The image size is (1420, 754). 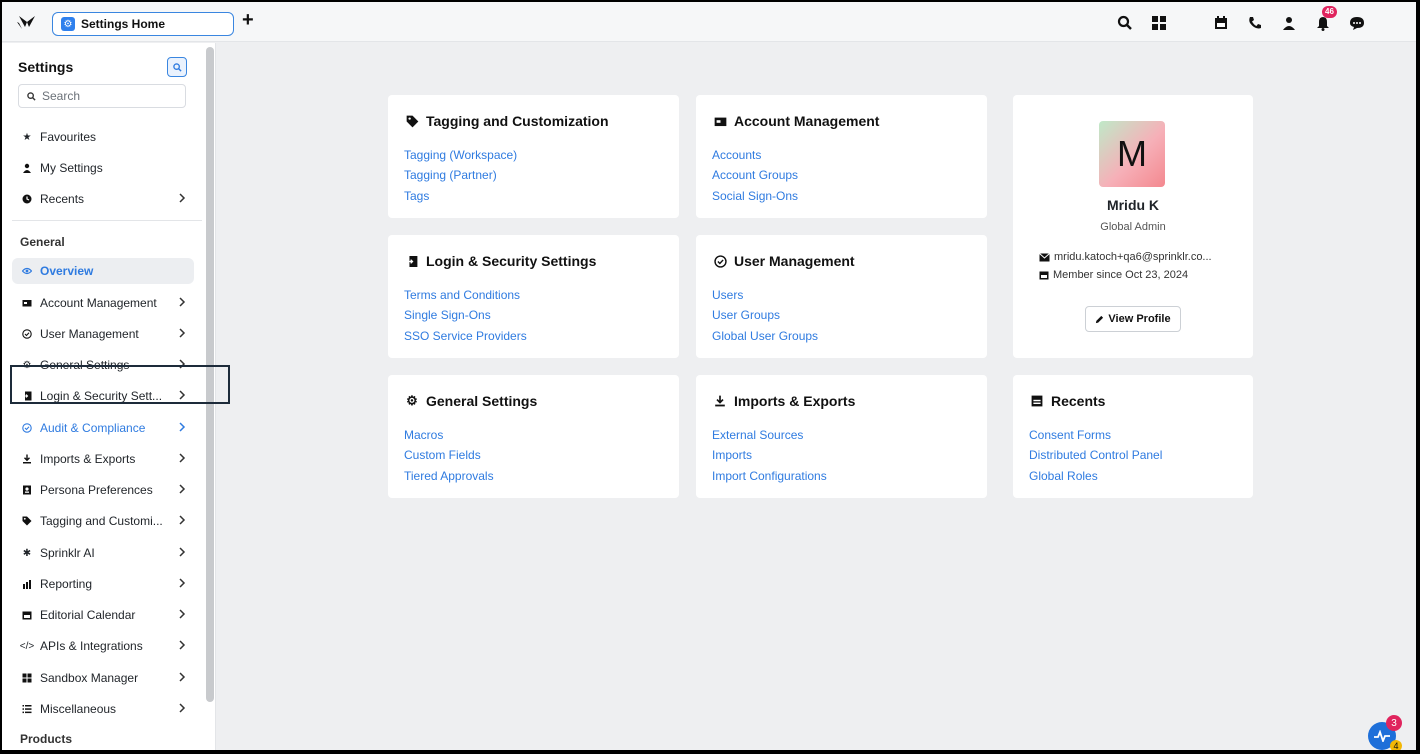 I want to click on profile-member-since: Member since Oct 23, 2024, so click(x=1113, y=275).